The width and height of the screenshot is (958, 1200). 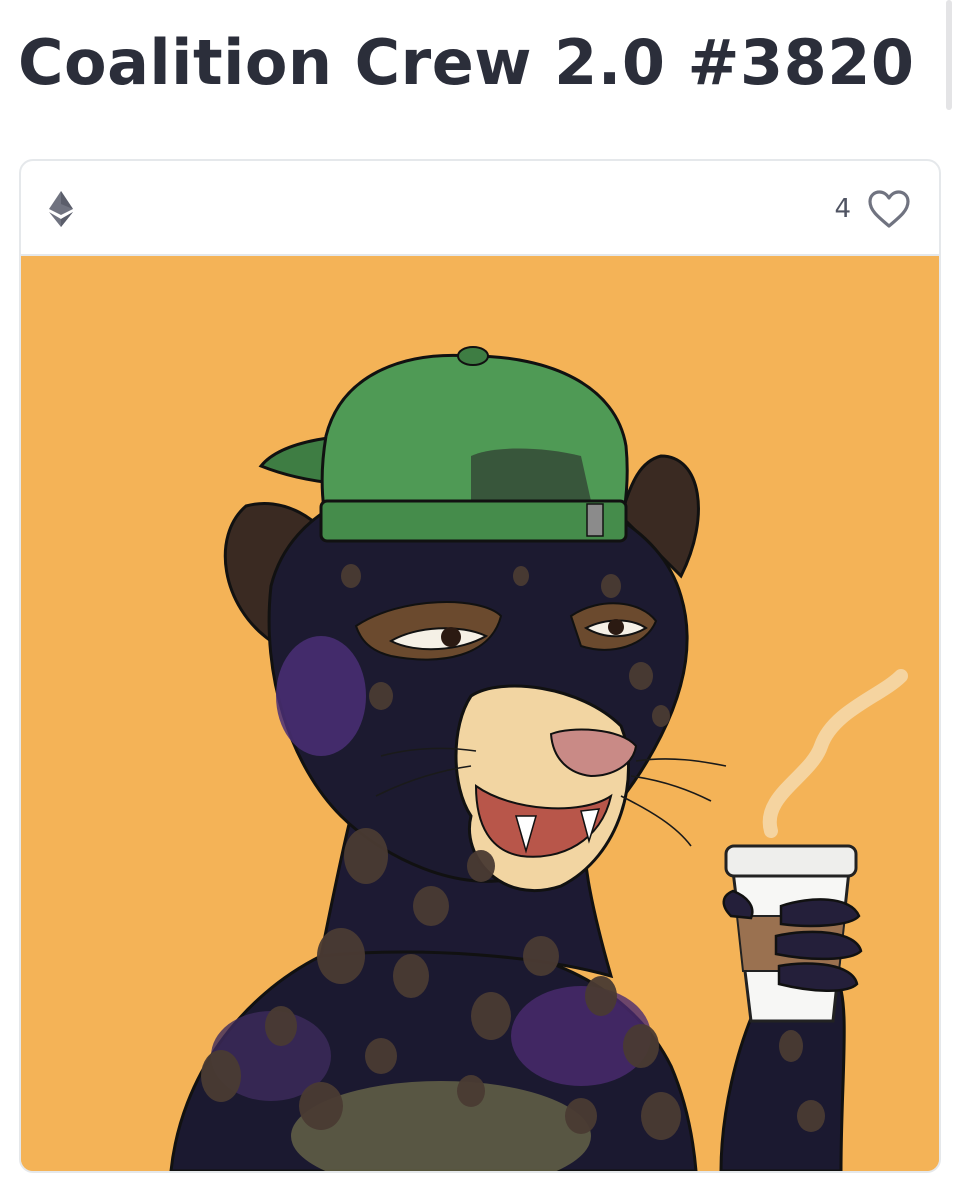 I want to click on card-header: 4, so click(x=480, y=208).